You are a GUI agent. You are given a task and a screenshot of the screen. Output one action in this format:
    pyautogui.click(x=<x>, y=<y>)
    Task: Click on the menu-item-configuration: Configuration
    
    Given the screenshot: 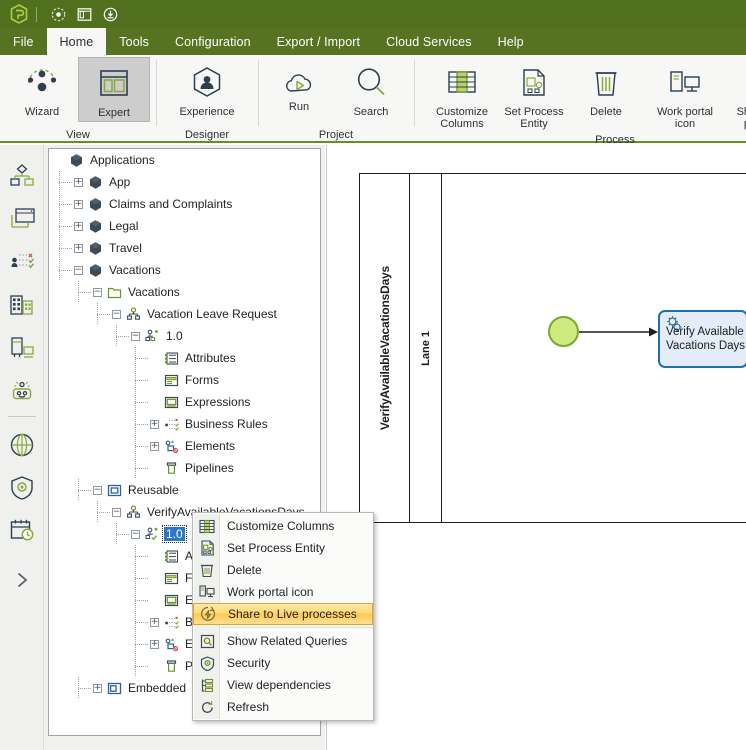 What is the action you would take?
    pyautogui.click(x=213, y=41)
    